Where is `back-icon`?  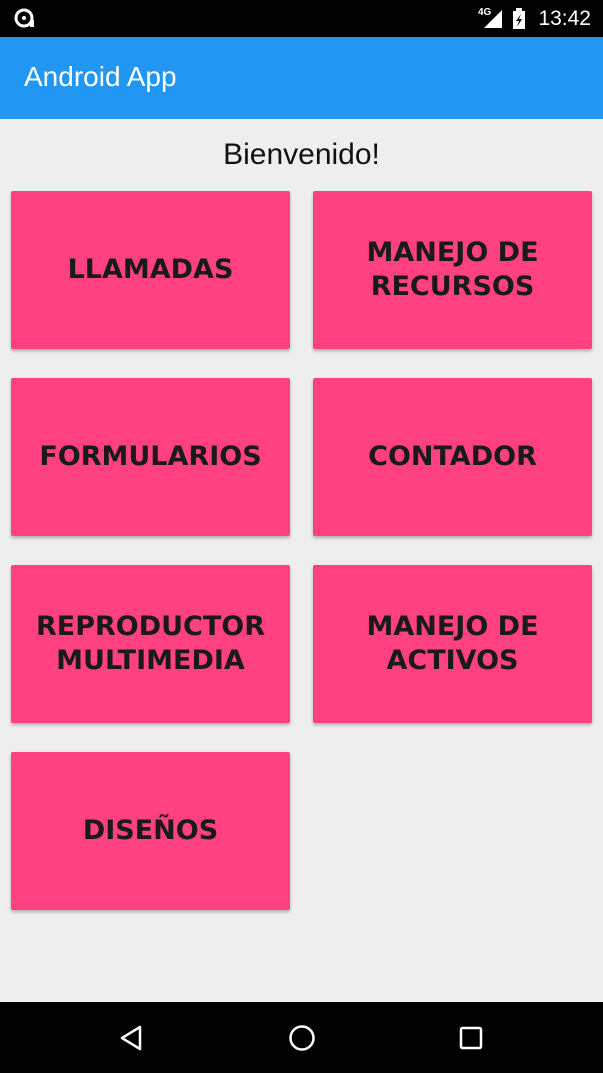 back-icon is located at coordinates (131, 1038).